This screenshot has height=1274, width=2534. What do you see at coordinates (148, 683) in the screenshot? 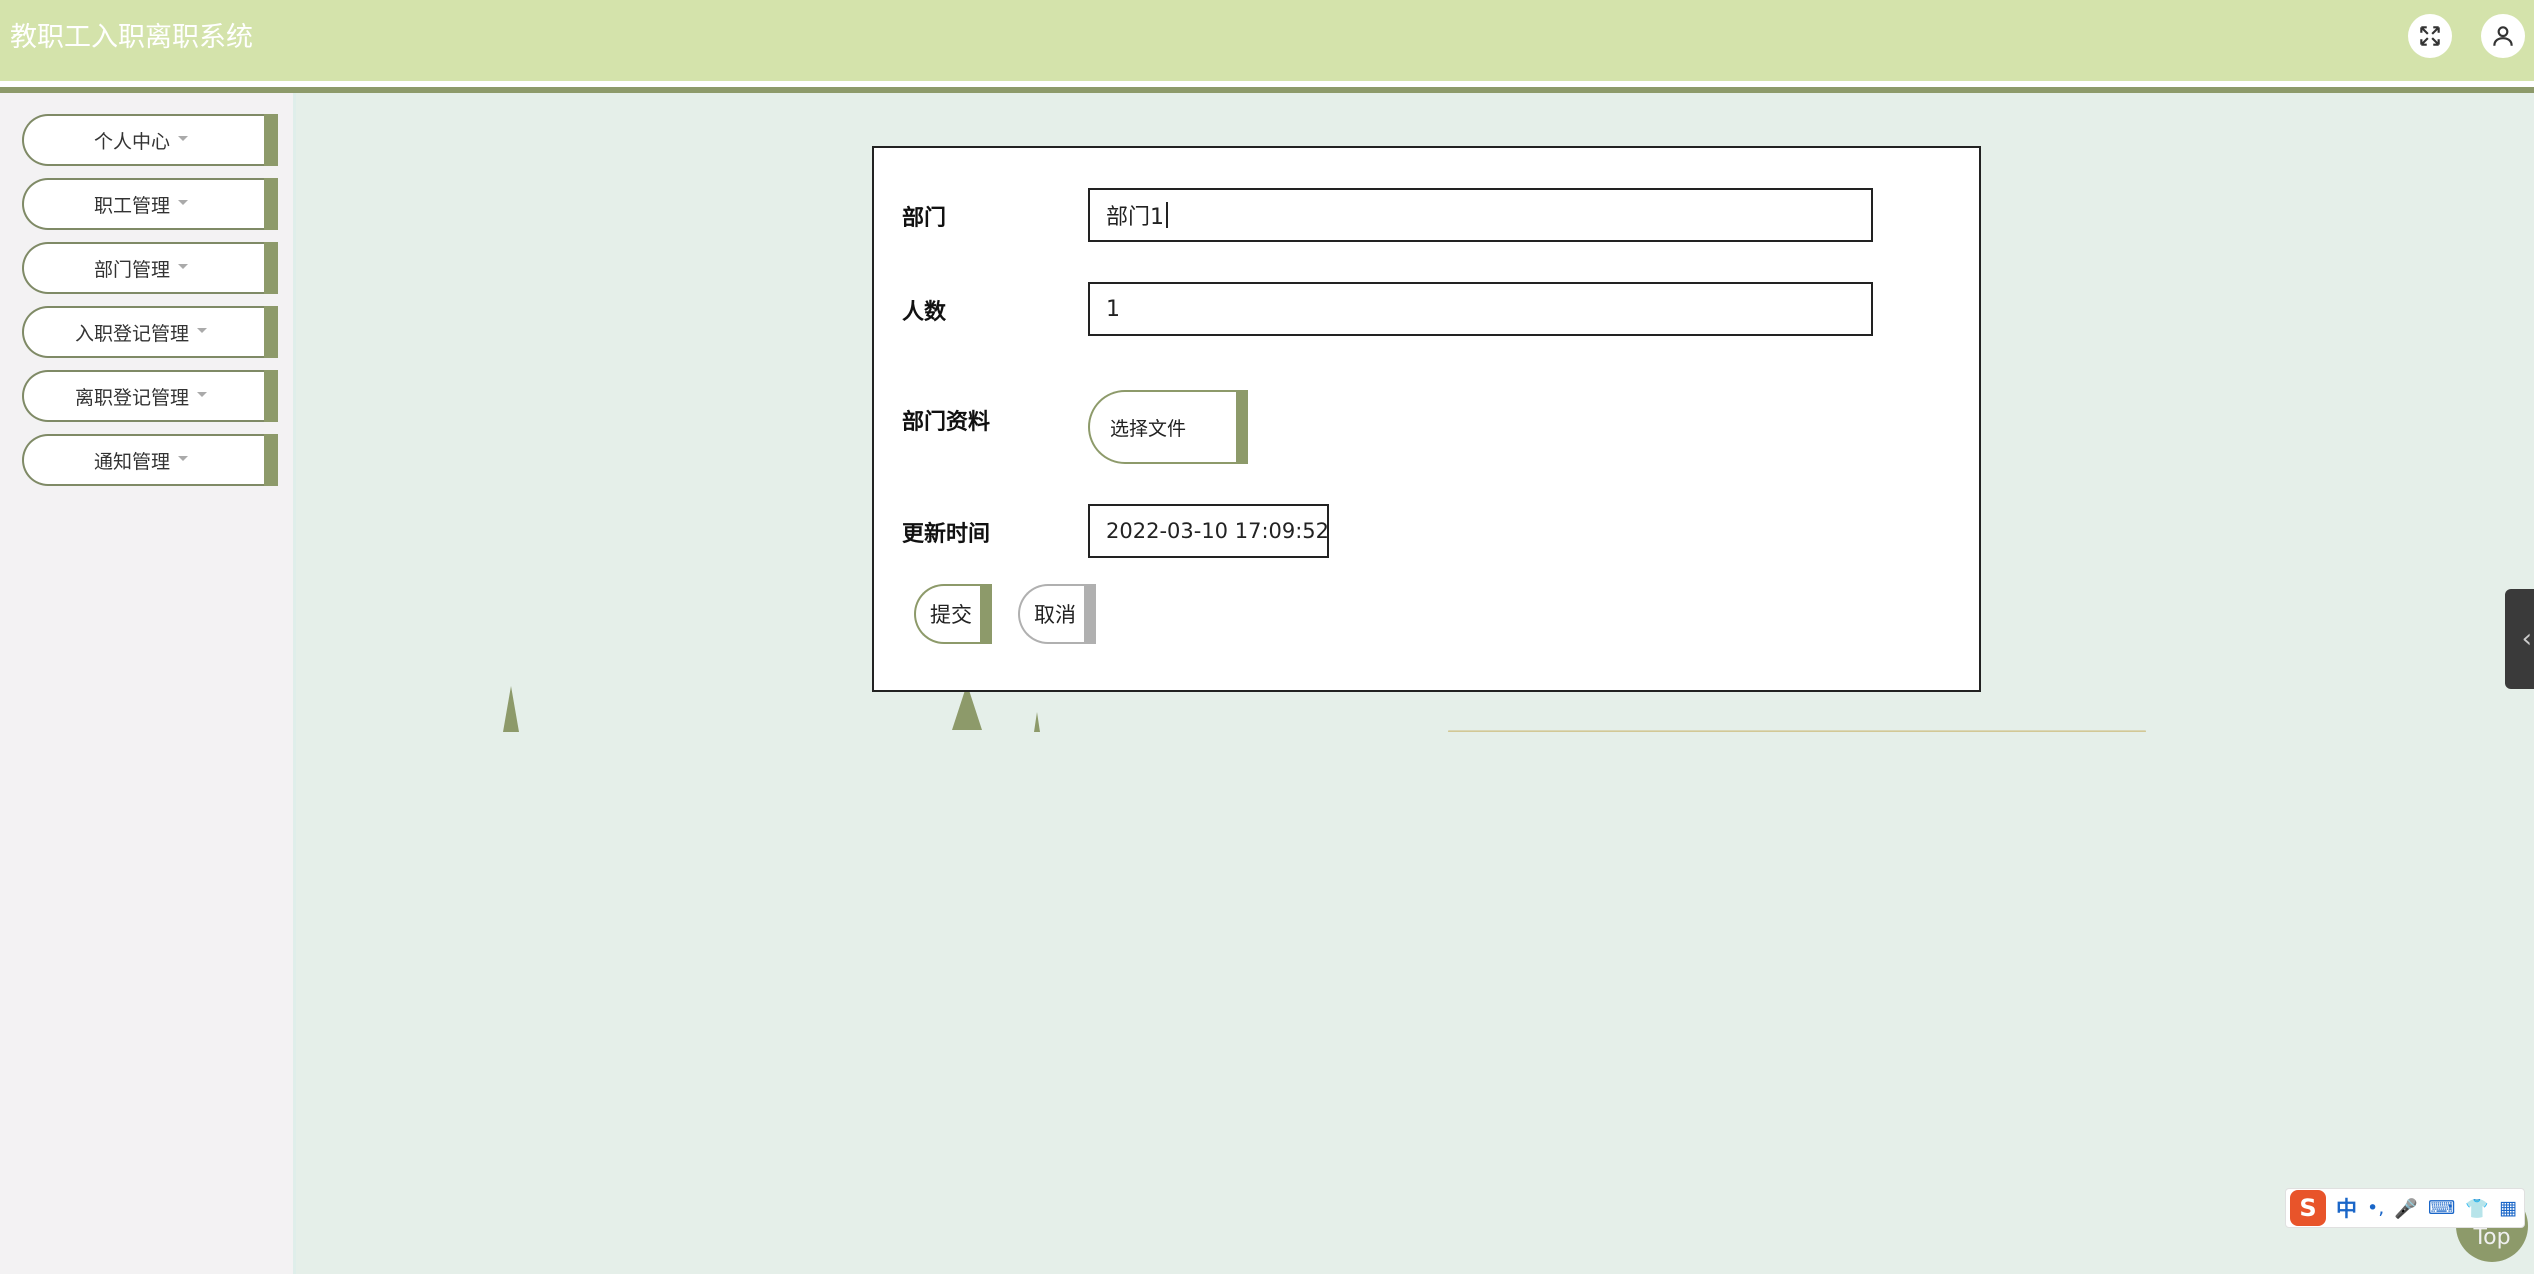
I see `sidebar: 个人中心 职工管理 部门管理 入职登记管理 离职登记管理 通知管理` at bounding box center [148, 683].